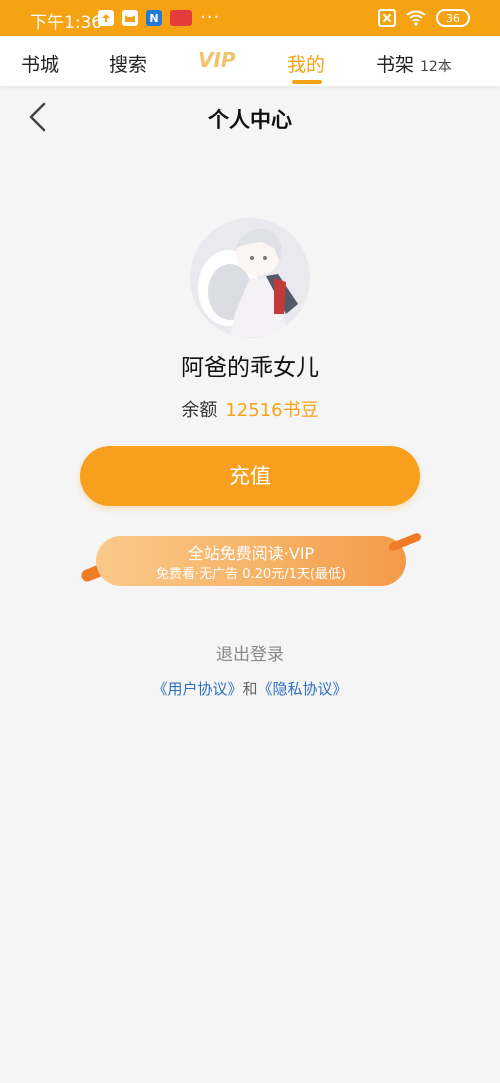 The width and height of the screenshot is (500, 1083). Describe the element at coordinates (250, 652) in the screenshot. I see `logout-button: 退出登录` at that location.